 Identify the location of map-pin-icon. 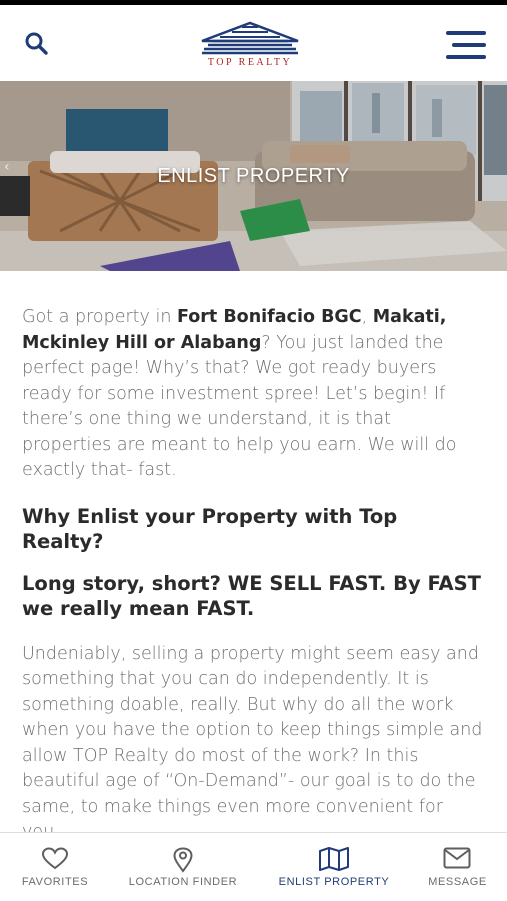
(183, 860).